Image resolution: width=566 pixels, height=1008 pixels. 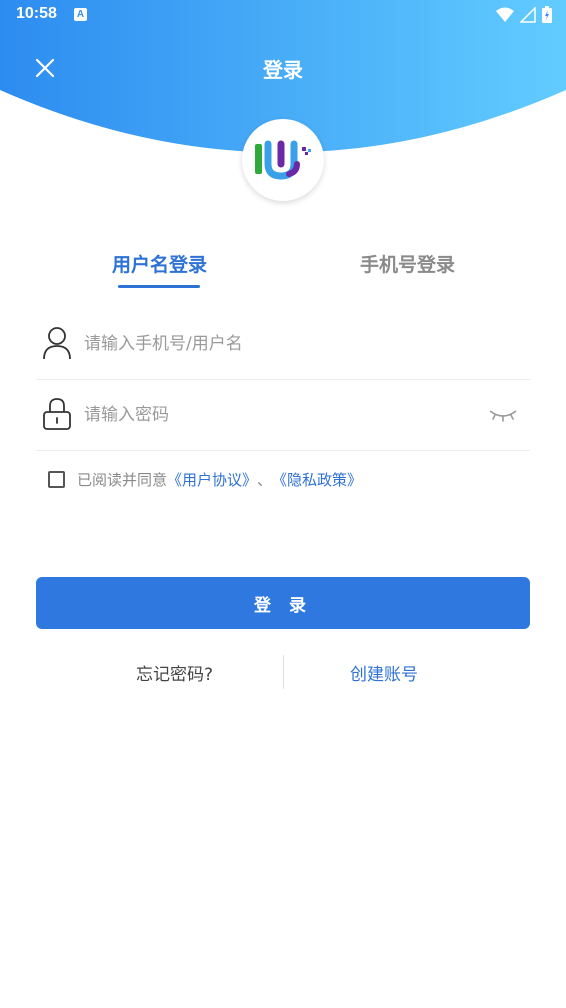 What do you see at coordinates (279, 415) in the screenshot?
I see `password-input` at bounding box center [279, 415].